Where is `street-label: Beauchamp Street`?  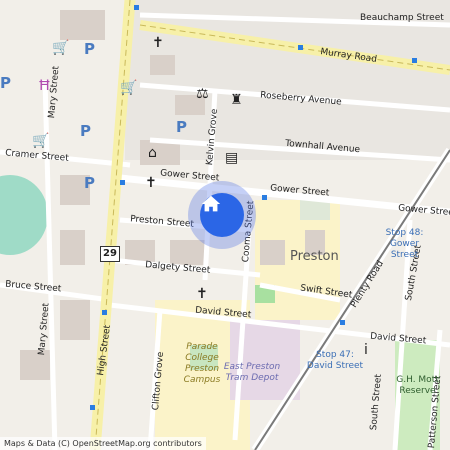 street-label: Beauchamp Street is located at coordinates (402, 18).